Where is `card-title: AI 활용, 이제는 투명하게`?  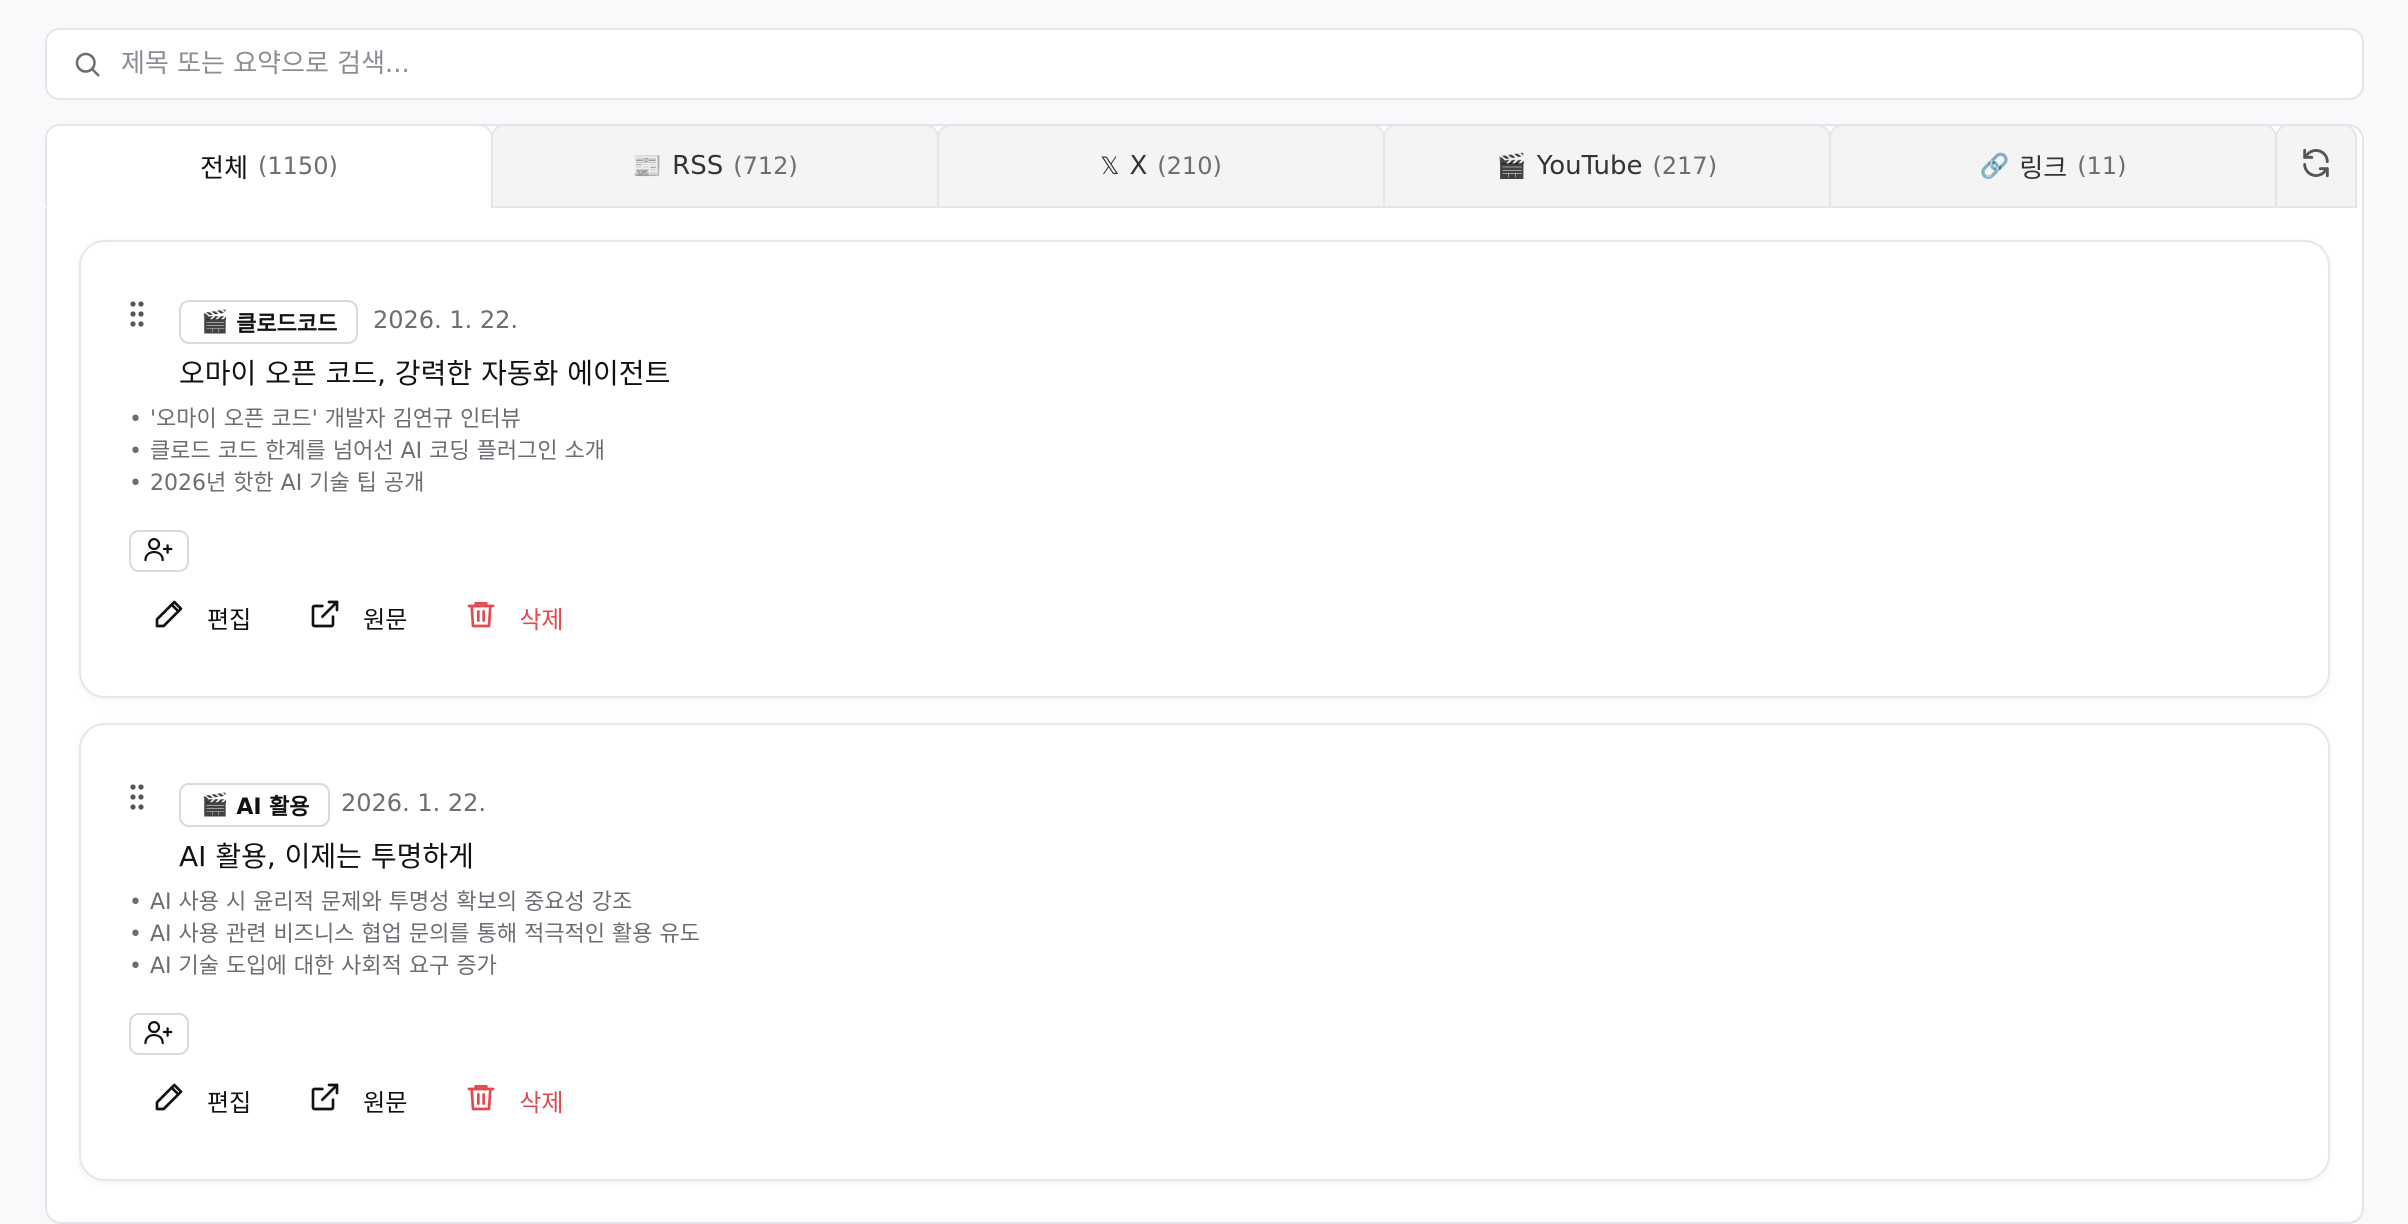 card-title: AI 활용, 이제는 투명하게 is located at coordinates (326, 855).